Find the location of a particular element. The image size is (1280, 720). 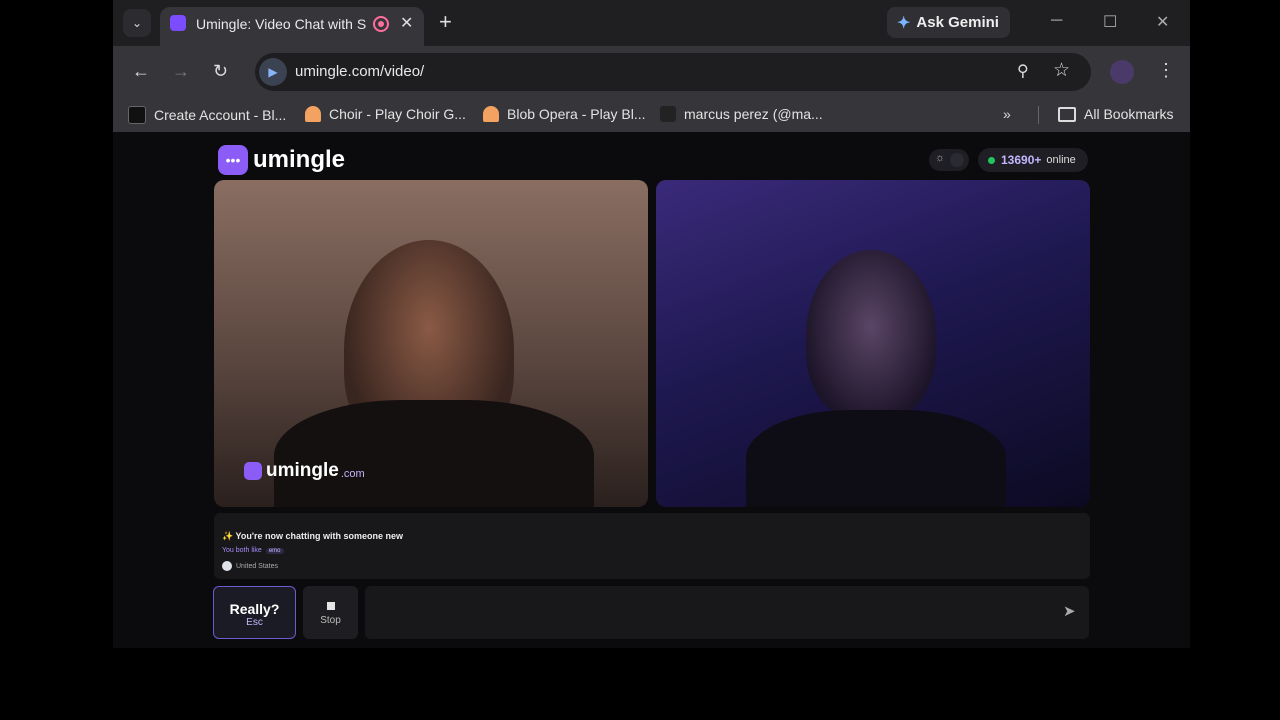

video-person-shape is located at coordinates (871, 335).